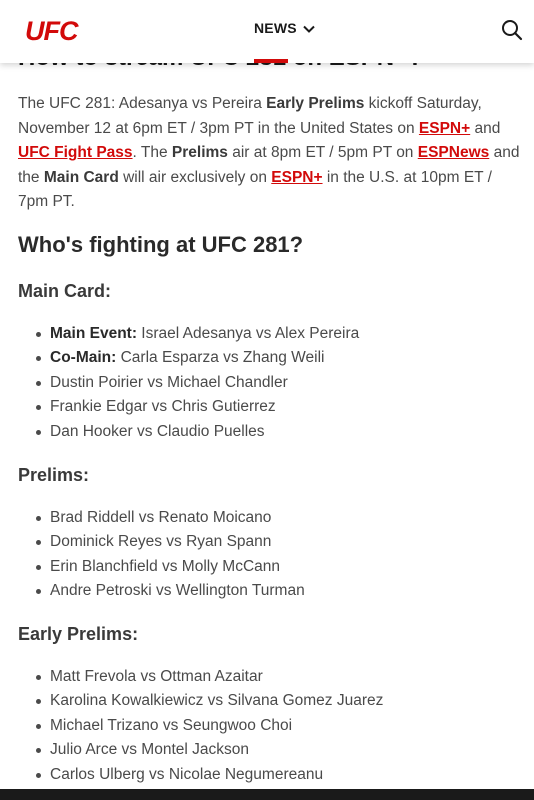 This screenshot has width=534, height=800. What do you see at coordinates (81, 177) in the screenshot?
I see `main-card-emphasis: Main Card` at bounding box center [81, 177].